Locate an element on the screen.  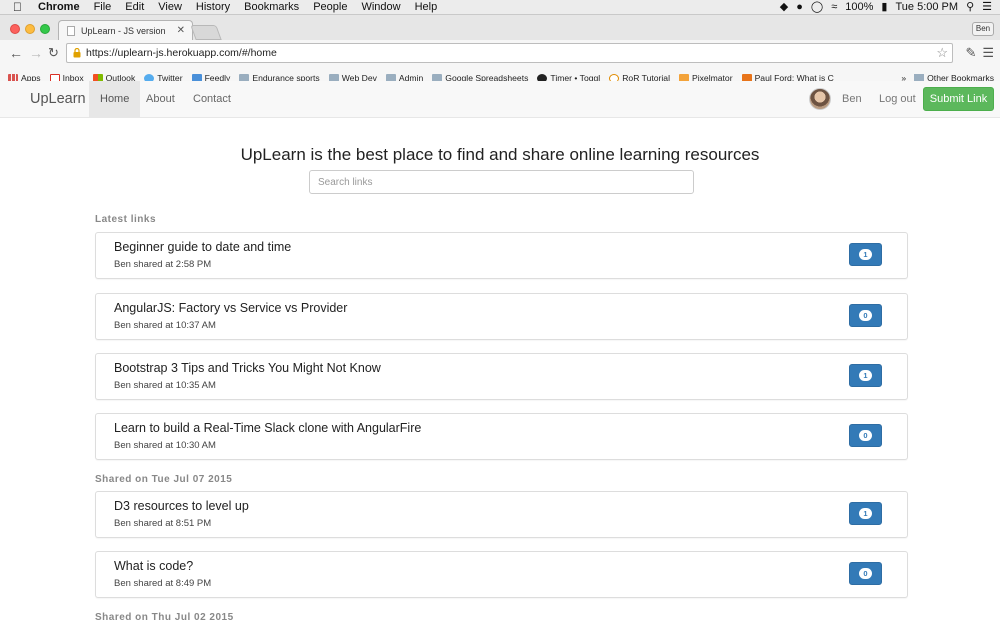
forward-arrow-icon: → is located at coordinates (36, 53).